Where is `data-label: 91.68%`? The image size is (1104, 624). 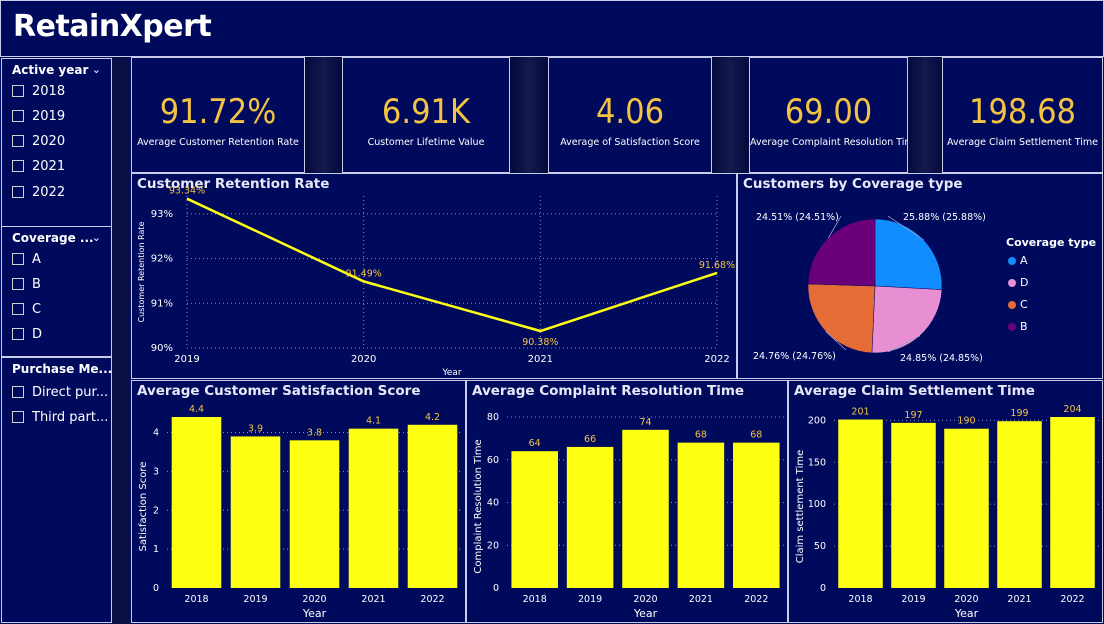
data-label: 91.68% is located at coordinates (717, 265).